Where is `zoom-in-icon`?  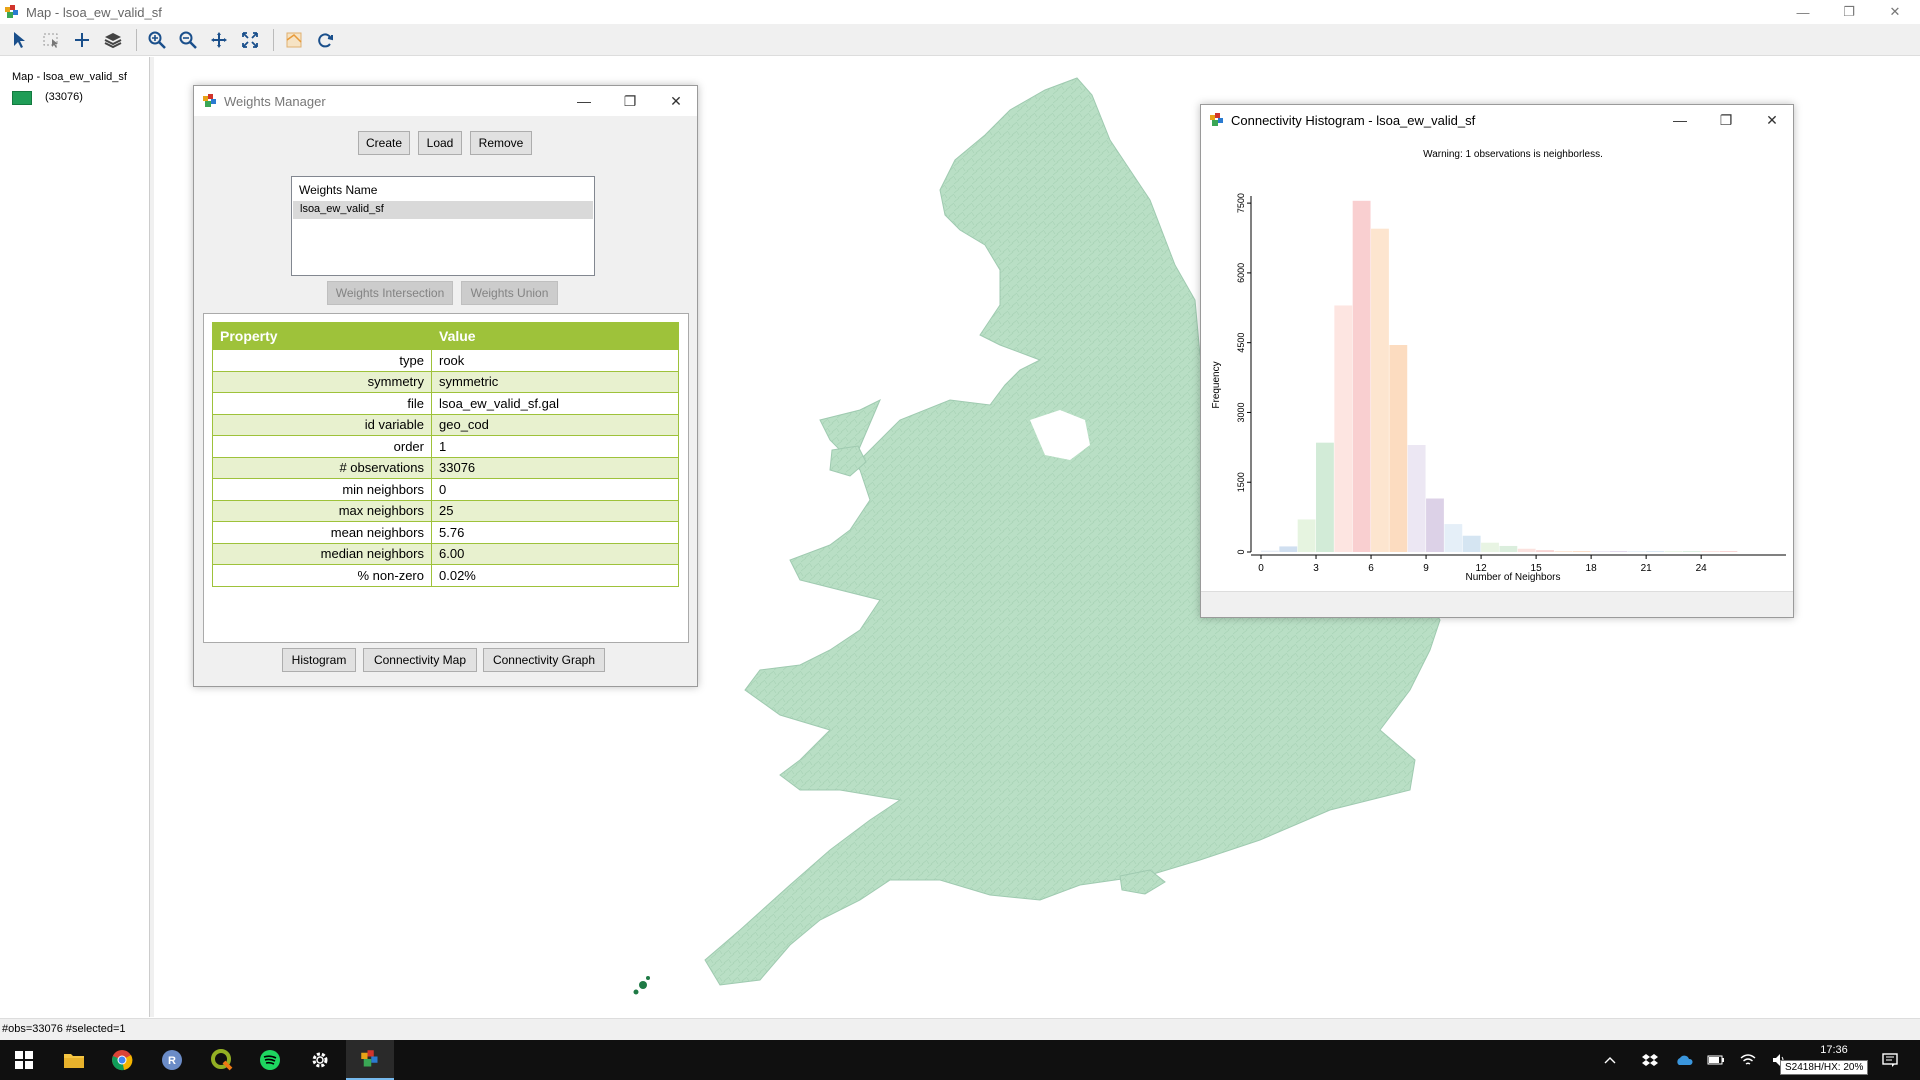 zoom-in-icon is located at coordinates (157, 40).